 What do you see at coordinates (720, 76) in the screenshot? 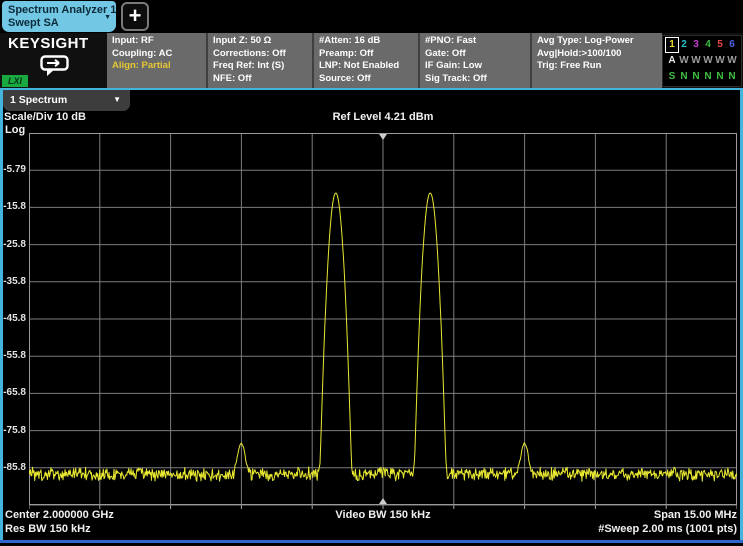
I see `trace-5-state: N` at bounding box center [720, 76].